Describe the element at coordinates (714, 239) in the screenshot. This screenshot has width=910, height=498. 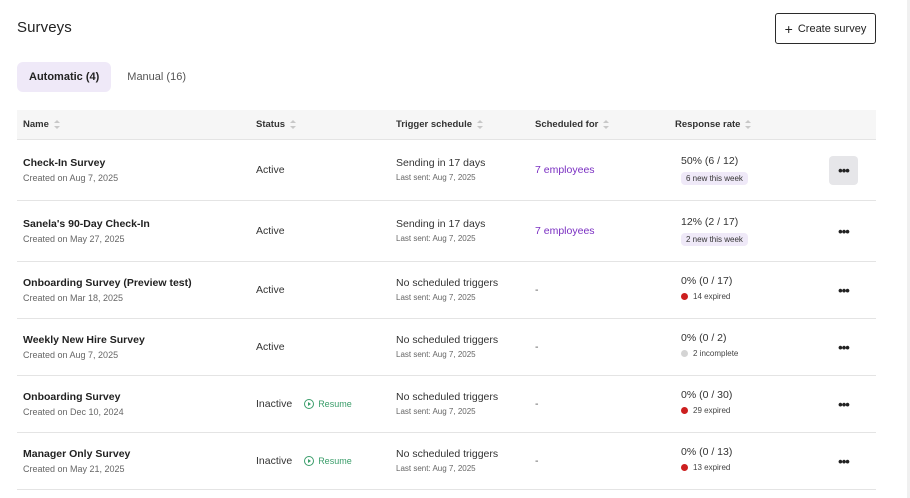
I see `new-responses-badge: 2 new this week` at that location.